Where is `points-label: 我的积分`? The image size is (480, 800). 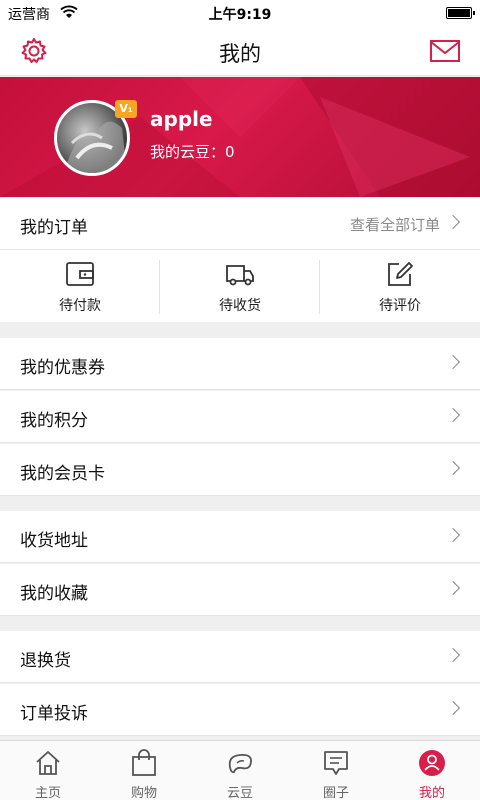 points-label: 我的积分 is located at coordinates (54, 421).